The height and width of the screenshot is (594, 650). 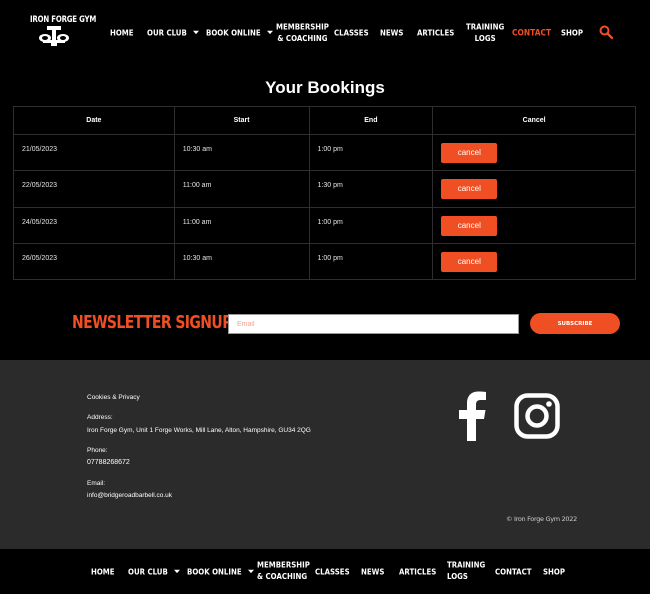 I want to click on logo: IRON FORGE GYM, so click(x=63, y=31).